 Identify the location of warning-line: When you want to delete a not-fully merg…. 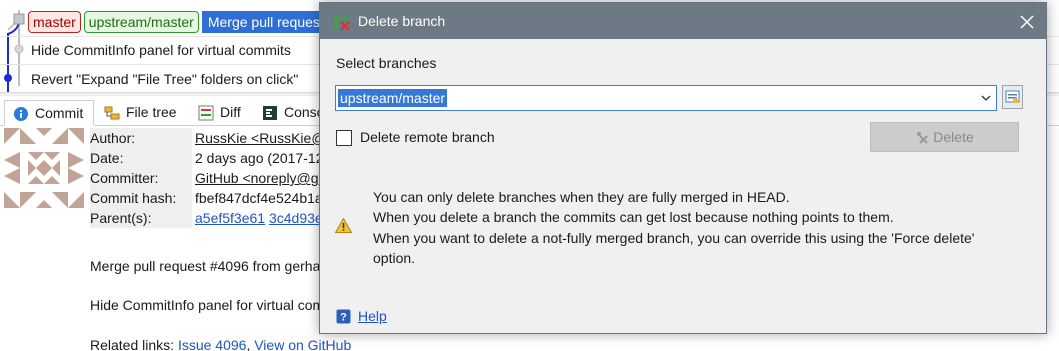
(674, 248).